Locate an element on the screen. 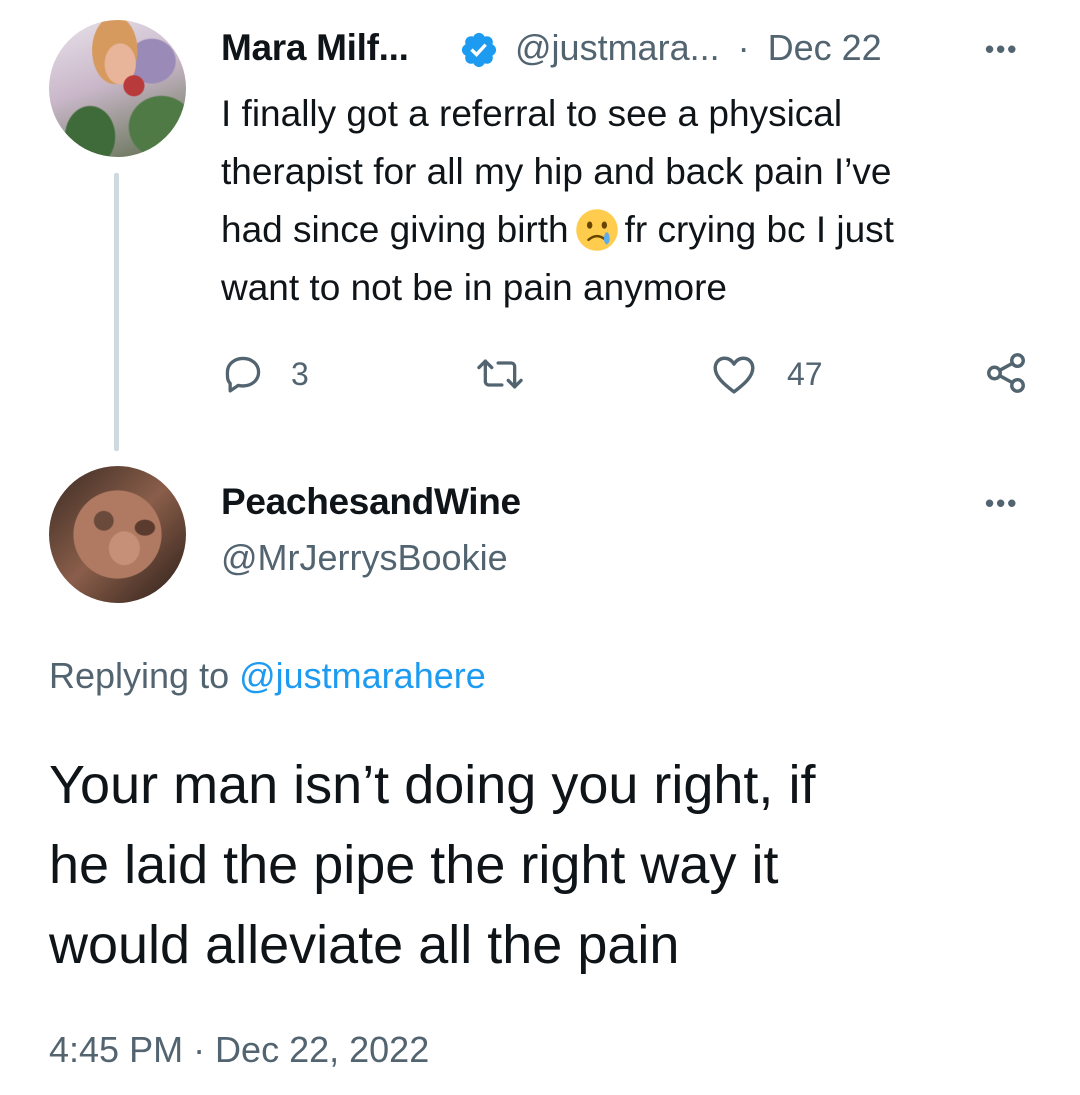 The height and width of the screenshot is (1095, 1080). retweet-action is located at coordinates (500, 374).